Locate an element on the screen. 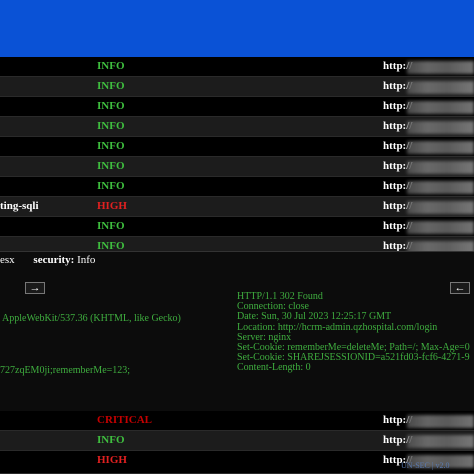  version-watermark: UN-SEC | v2.0 is located at coordinates (425, 465).